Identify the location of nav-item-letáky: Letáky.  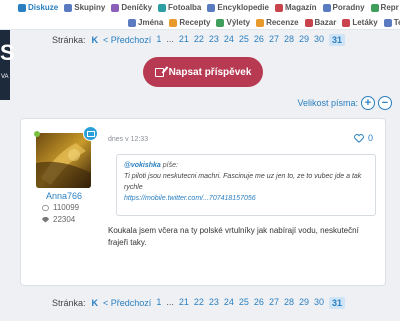
(360, 22).